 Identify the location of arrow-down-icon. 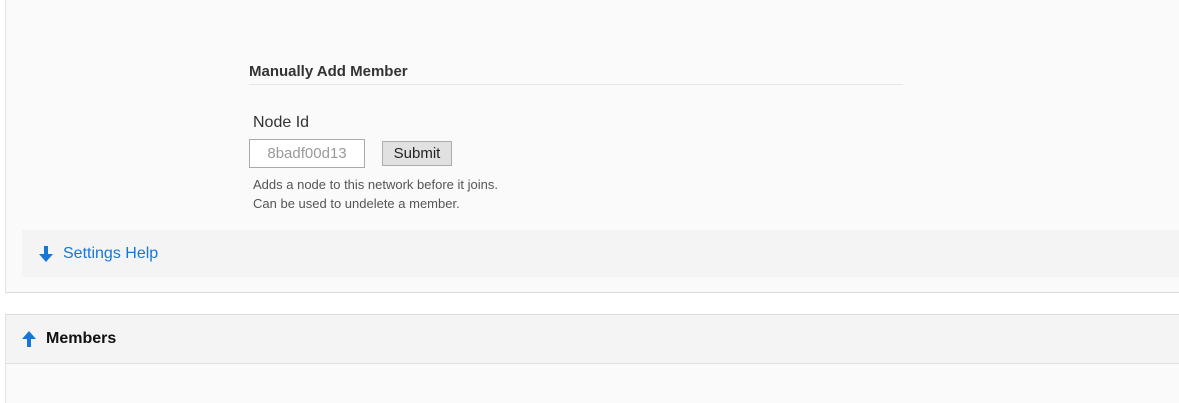
(46, 253).